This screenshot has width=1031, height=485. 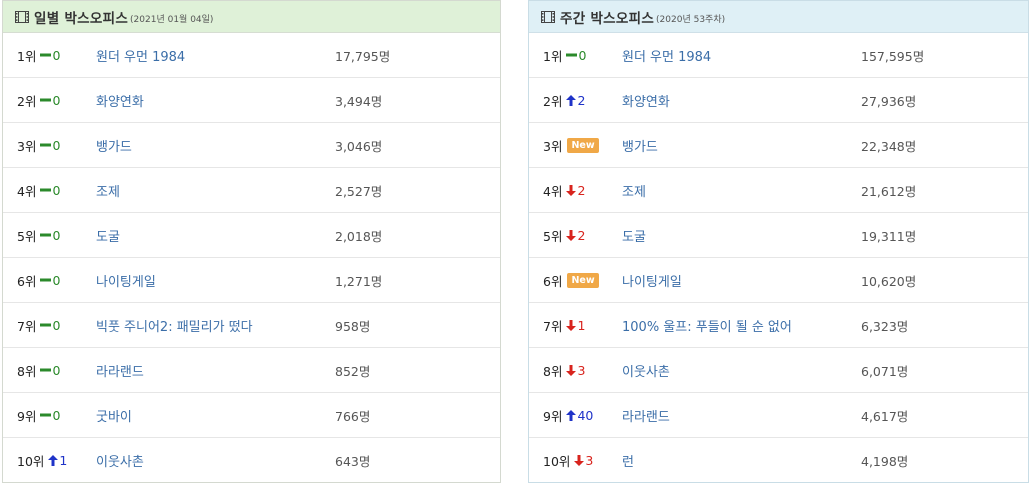 What do you see at coordinates (27, 326) in the screenshot?
I see `rank-number: 7위` at bounding box center [27, 326].